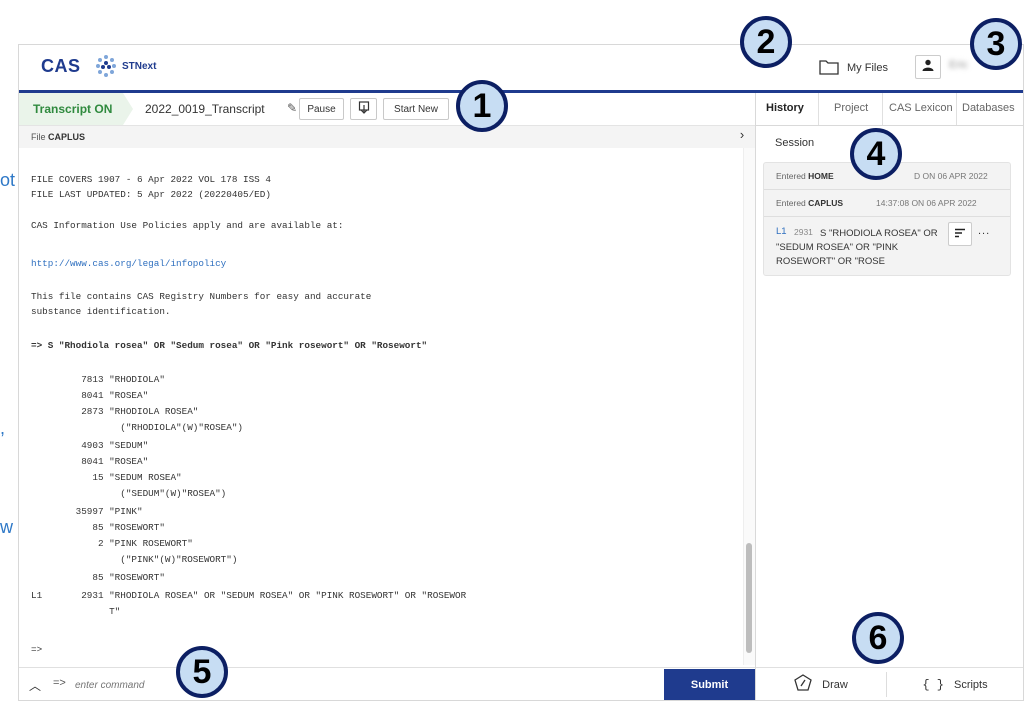  I want to click on draw-compass-icon, so click(803, 684).